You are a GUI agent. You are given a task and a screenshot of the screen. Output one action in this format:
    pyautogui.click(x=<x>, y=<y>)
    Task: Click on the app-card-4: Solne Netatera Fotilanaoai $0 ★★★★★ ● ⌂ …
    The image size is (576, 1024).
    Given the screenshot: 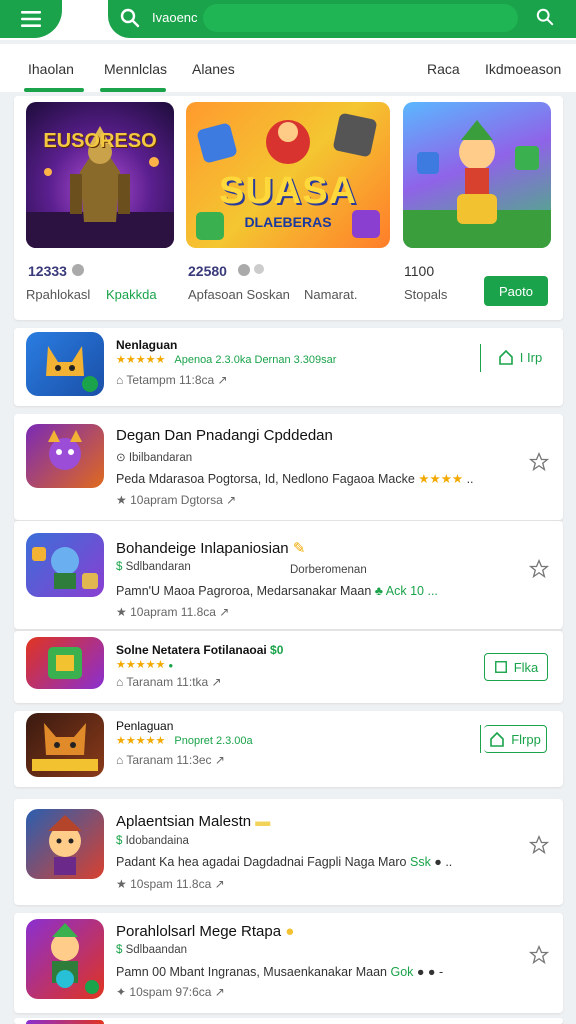 What is the action you would take?
    pyautogui.click(x=288, y=667)
    